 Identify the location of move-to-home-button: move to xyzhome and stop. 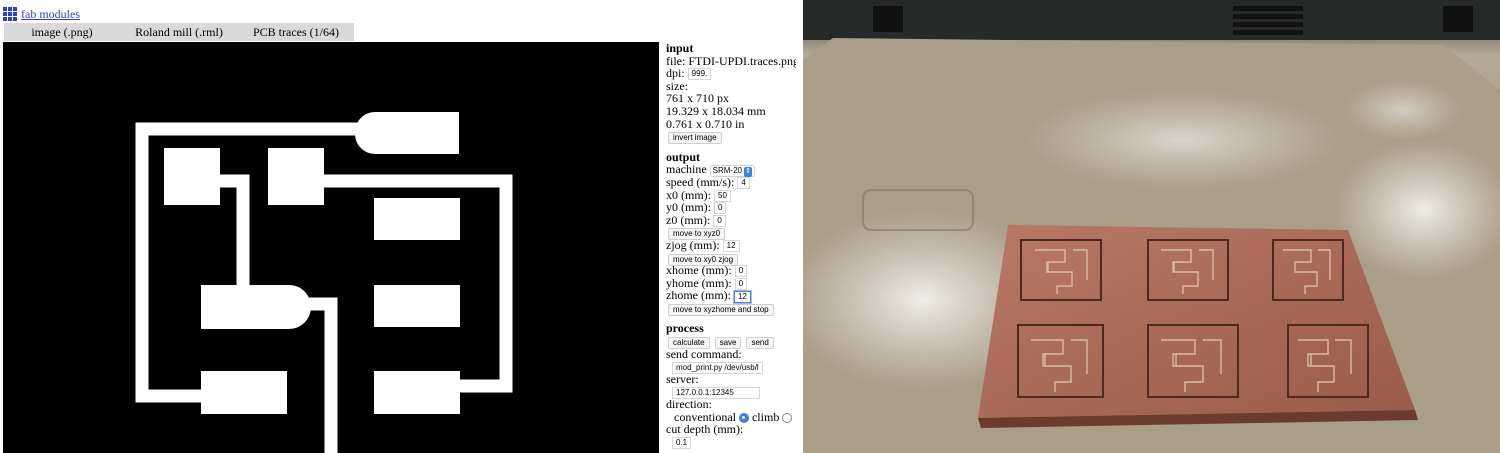
(721, 309).